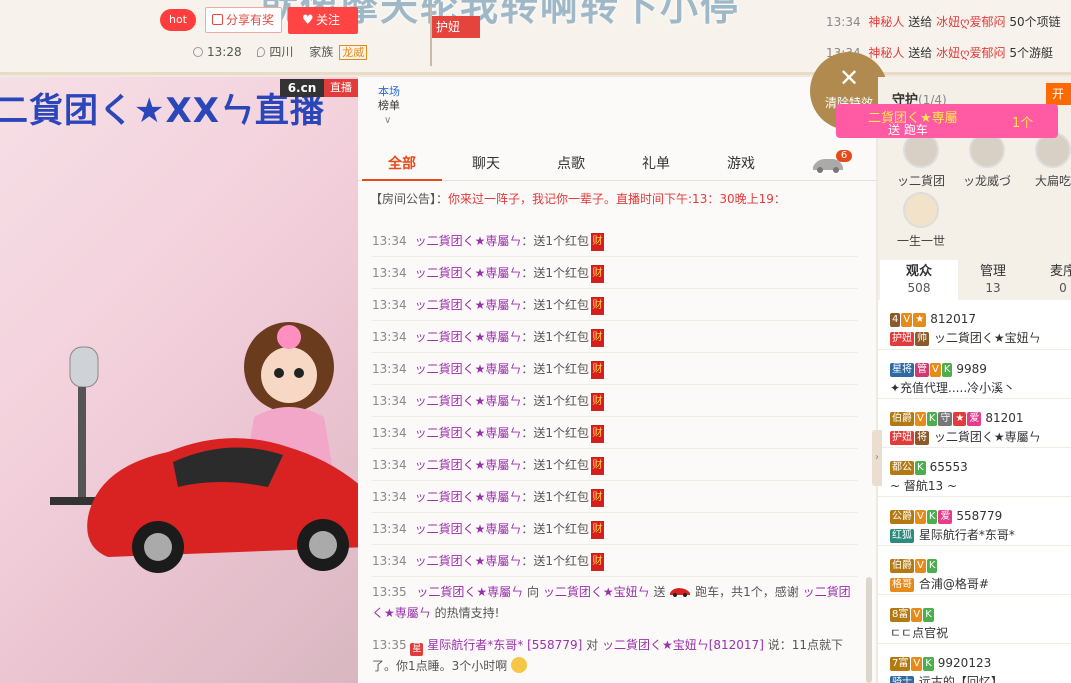 The image size is (1071, 683). What do you see at coordinates (656, 164) in the screenshot?
I see `tab-gifts: 礼单` at bounding box center [656, 164].